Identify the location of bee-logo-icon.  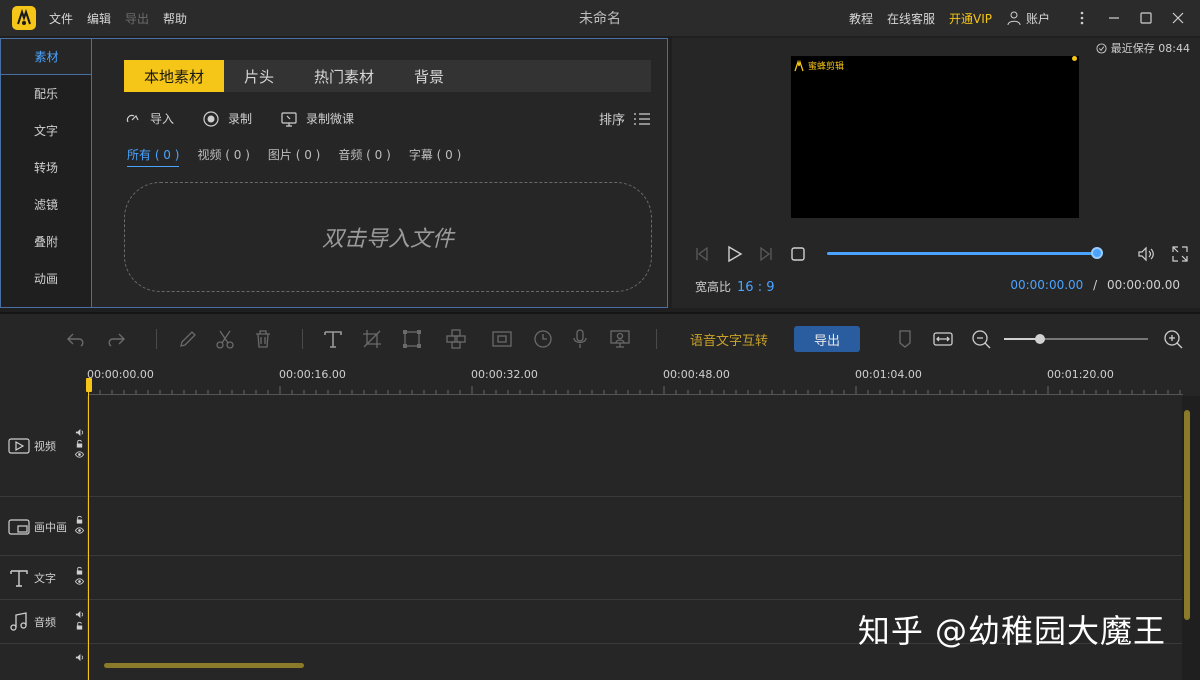
(799, 65).